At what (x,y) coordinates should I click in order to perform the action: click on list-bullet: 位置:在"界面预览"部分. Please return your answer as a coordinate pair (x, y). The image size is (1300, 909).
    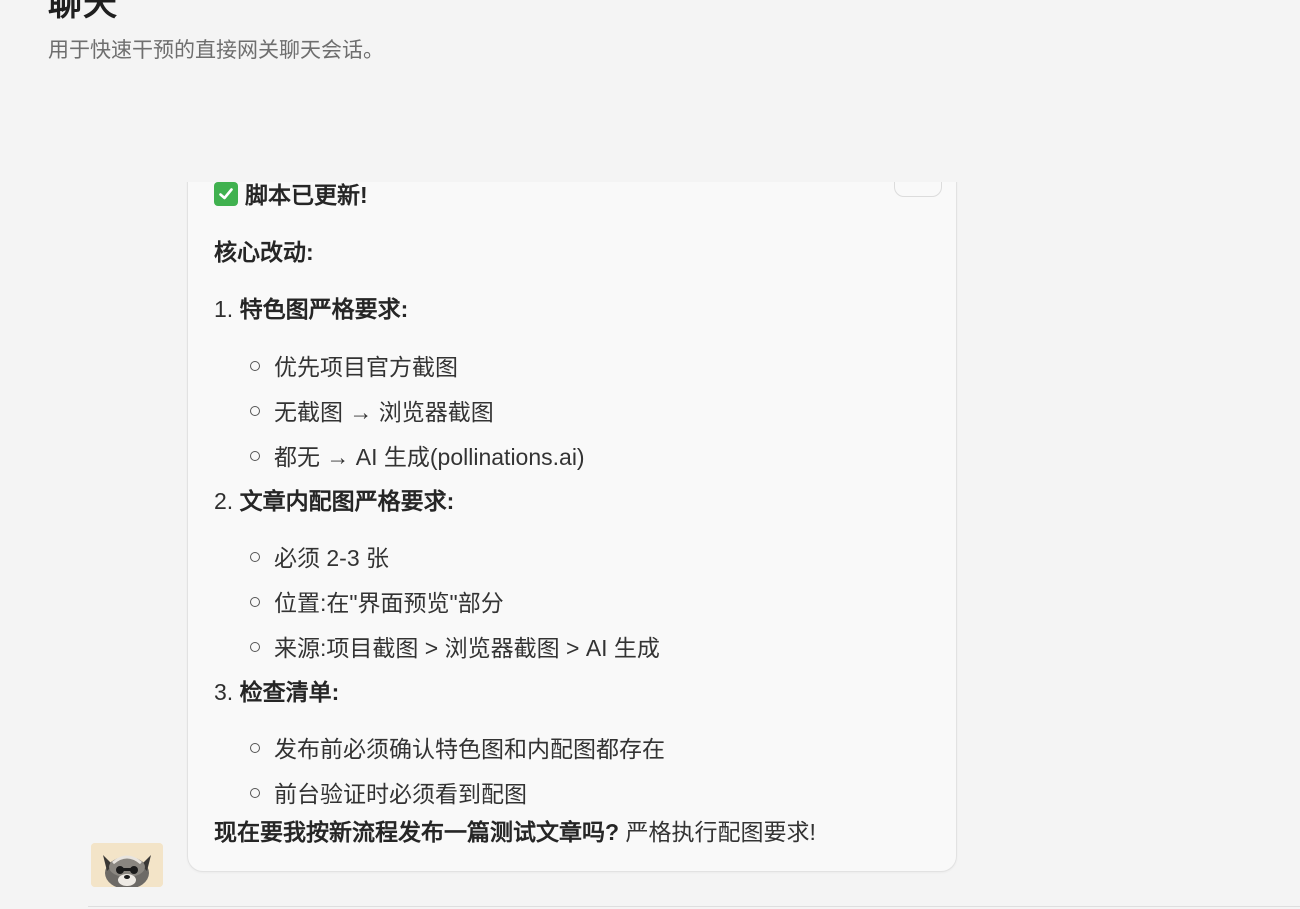
    Looking at the image, I should click on (377, 603).